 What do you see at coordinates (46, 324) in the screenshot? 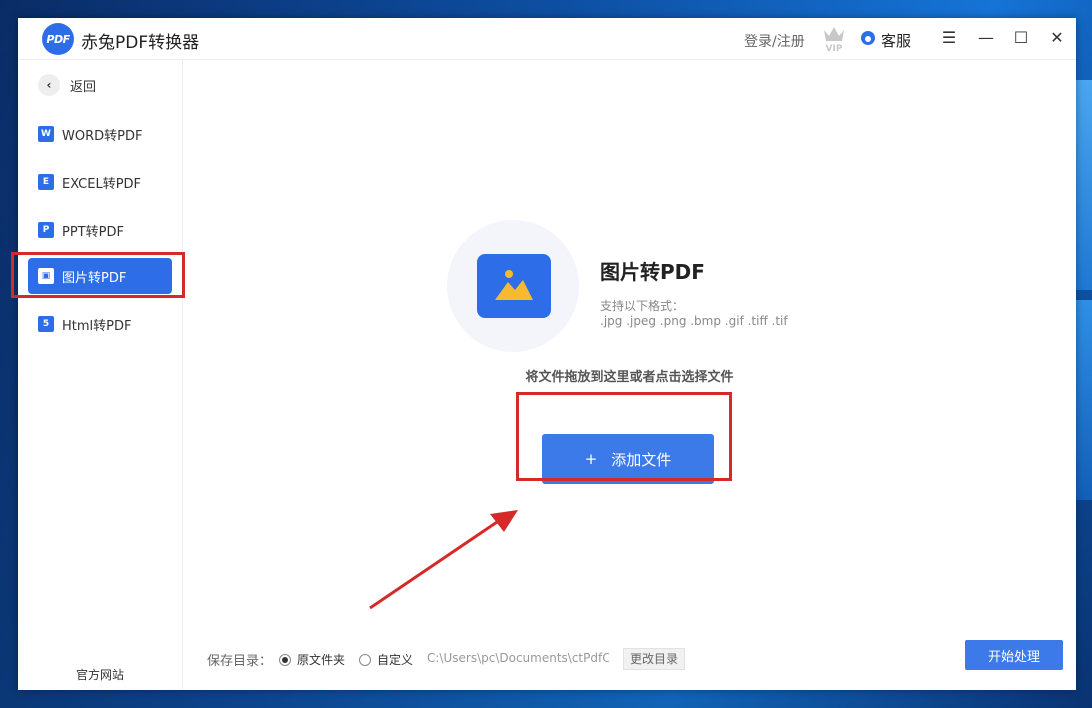
I see `html5-icon: 5` at bounding box center [46, 324].